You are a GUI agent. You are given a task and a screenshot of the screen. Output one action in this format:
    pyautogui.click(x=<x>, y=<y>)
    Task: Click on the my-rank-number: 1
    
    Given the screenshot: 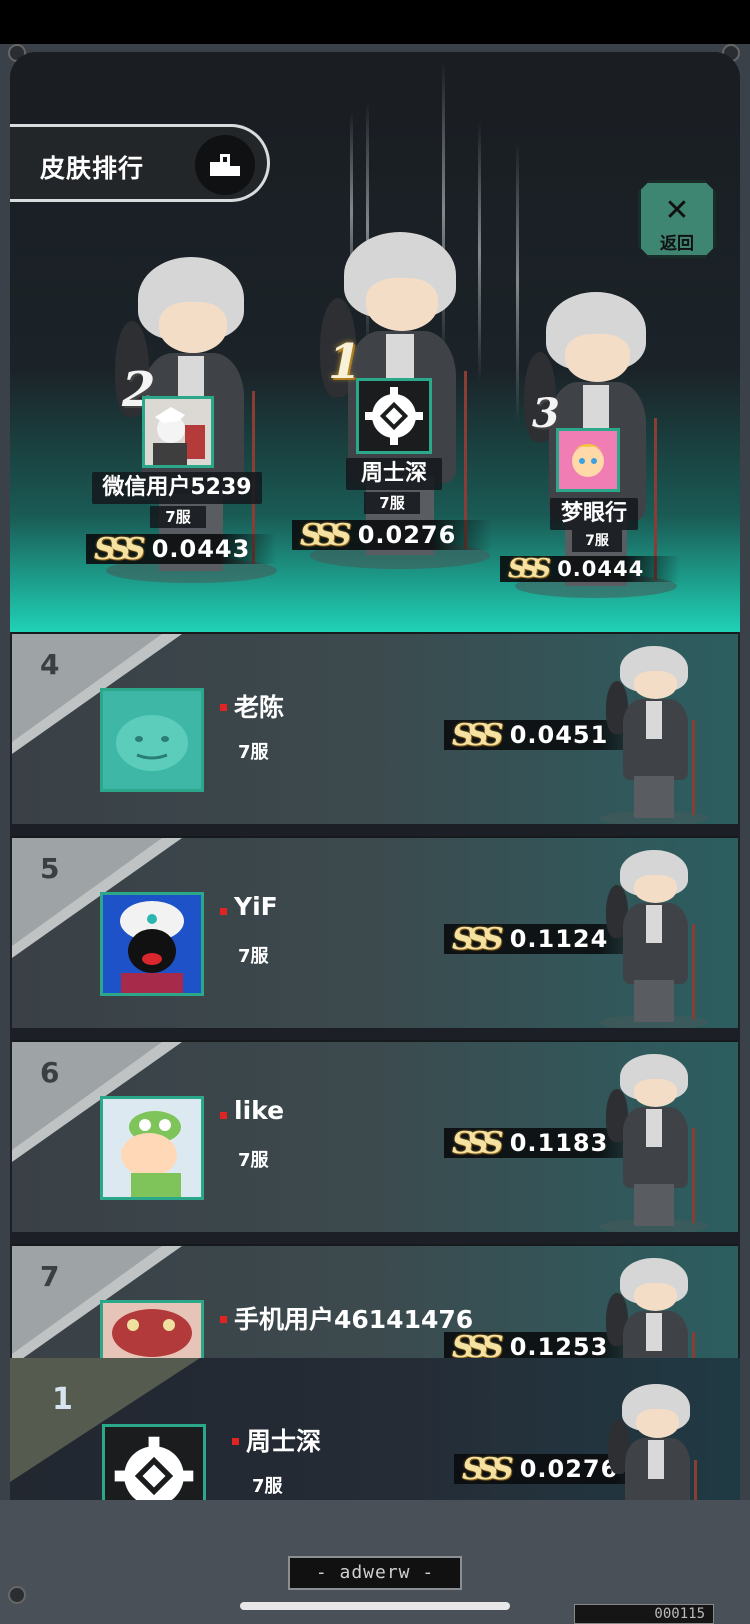 What is the action you would take?
    pyautogui.click(x=62, y=1399)
    